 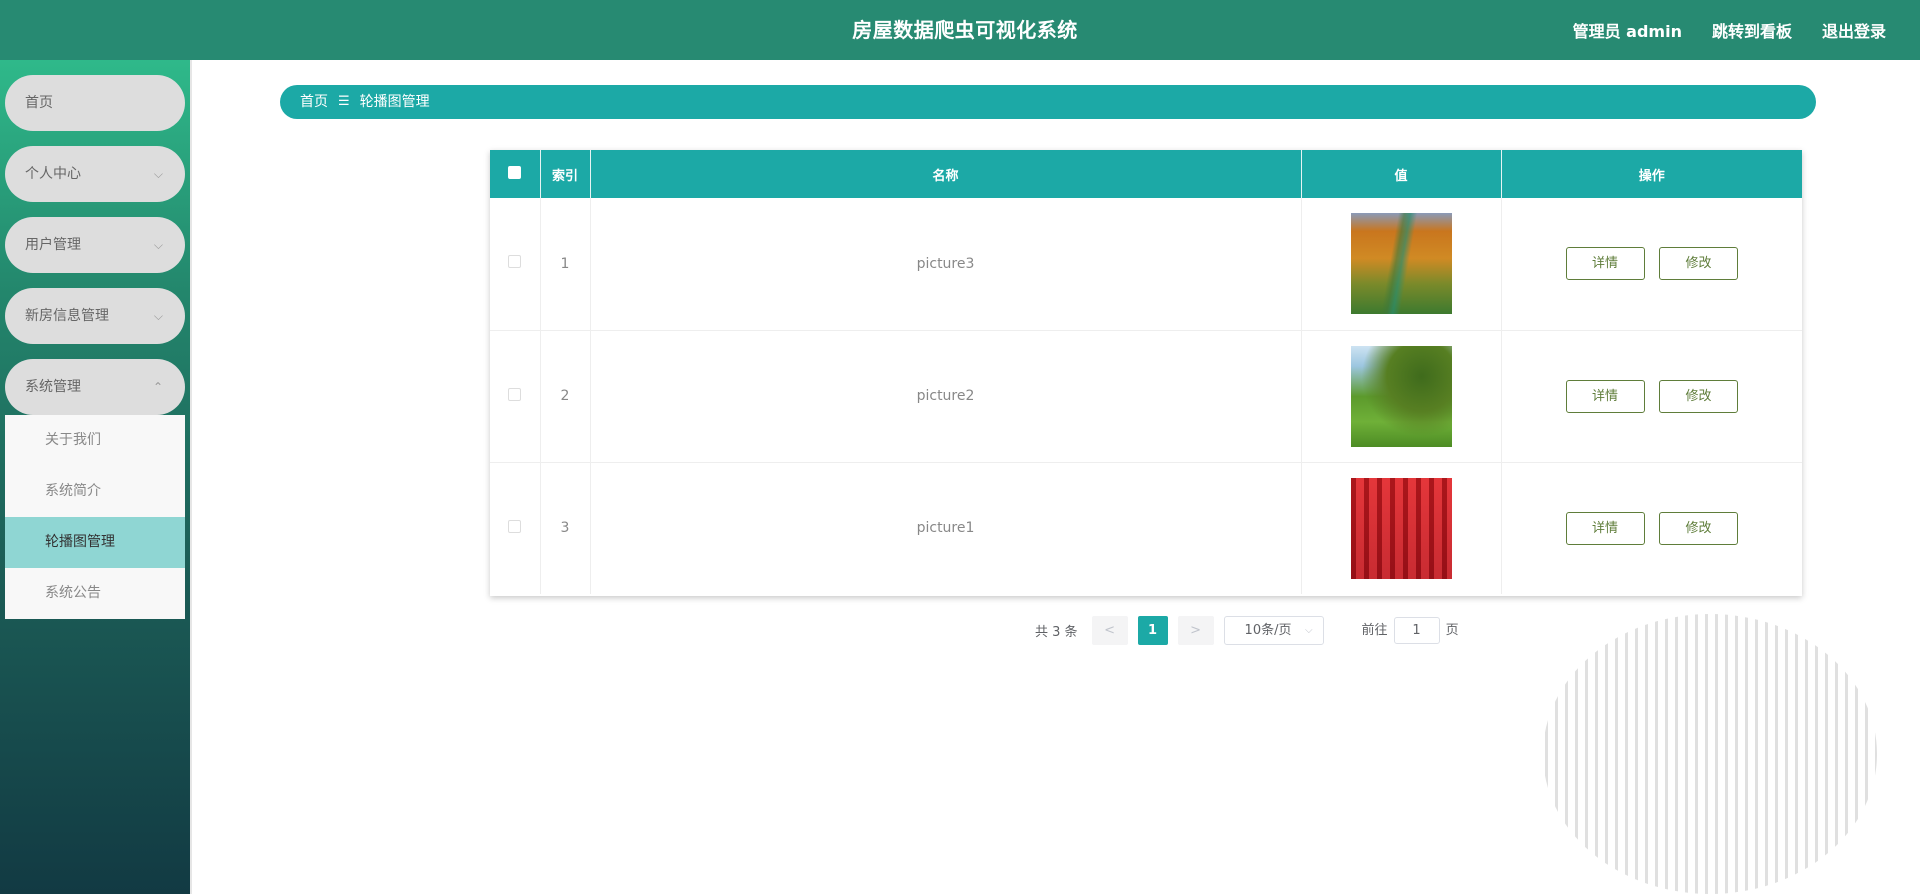 What do you see at coordinates (960, 30) in the screenshot?
I see `top-header: 房屋数据爬虫可视化系统 管理员 admin 跳转到看板 退出登录` at bounding box center [960, 30].